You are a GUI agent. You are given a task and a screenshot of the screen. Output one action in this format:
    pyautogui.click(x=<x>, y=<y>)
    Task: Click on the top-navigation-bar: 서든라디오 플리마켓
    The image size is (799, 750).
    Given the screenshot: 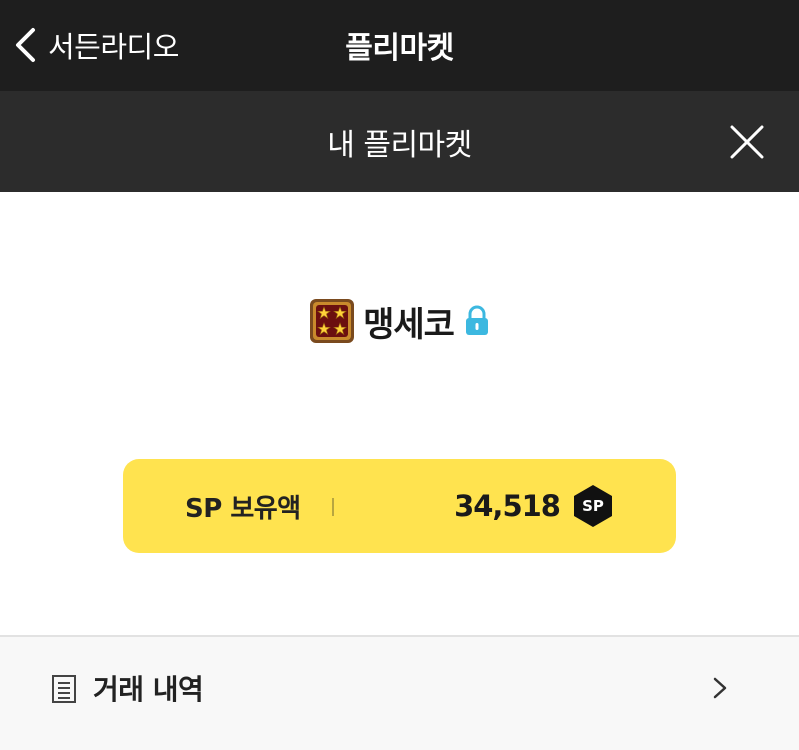 What is the action you would take?
    pyautogui.click(x=399, y=45)
    